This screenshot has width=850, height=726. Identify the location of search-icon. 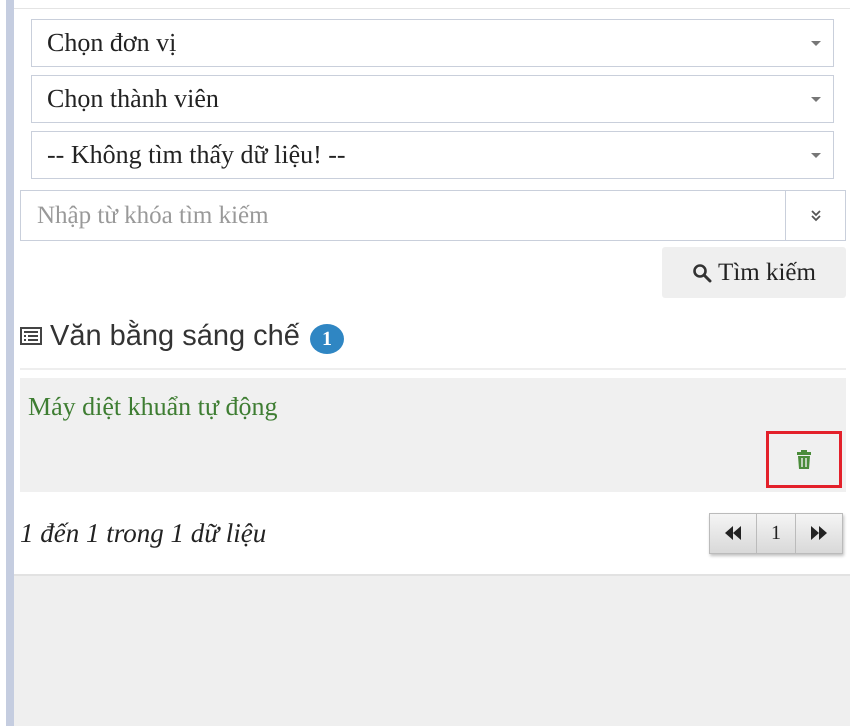
(702, 272).